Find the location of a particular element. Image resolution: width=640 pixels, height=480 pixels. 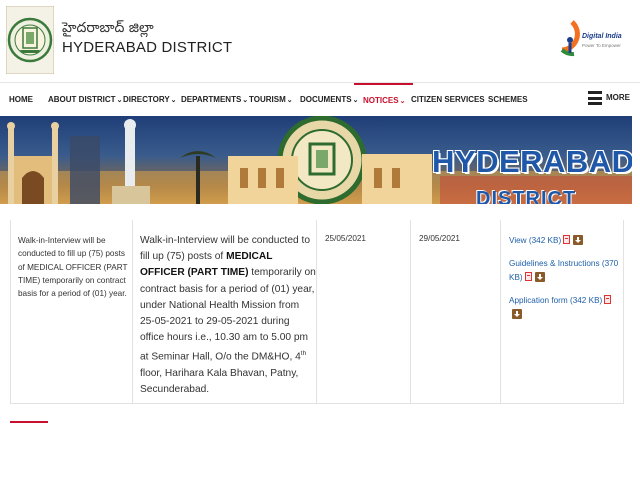

nav-label: TOURISM is located at coordinates (267, 99).